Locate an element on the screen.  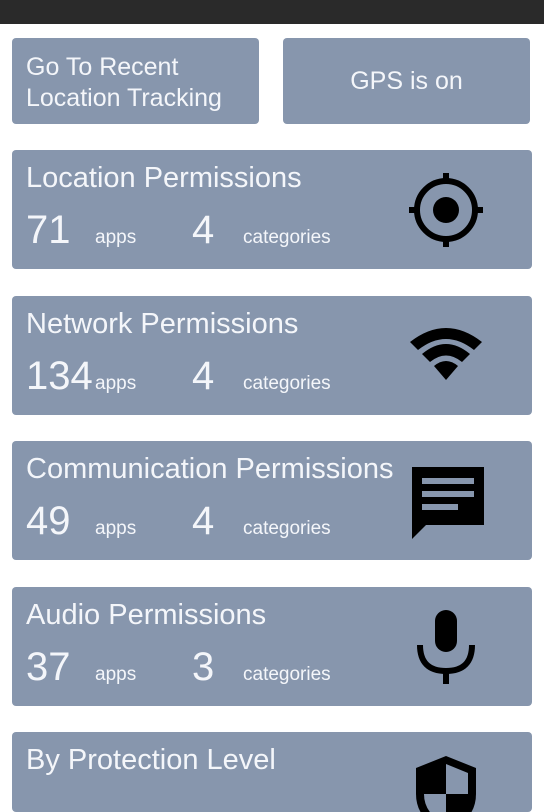
gps-status-label: GPS is on is located at coordinates (406, 80).